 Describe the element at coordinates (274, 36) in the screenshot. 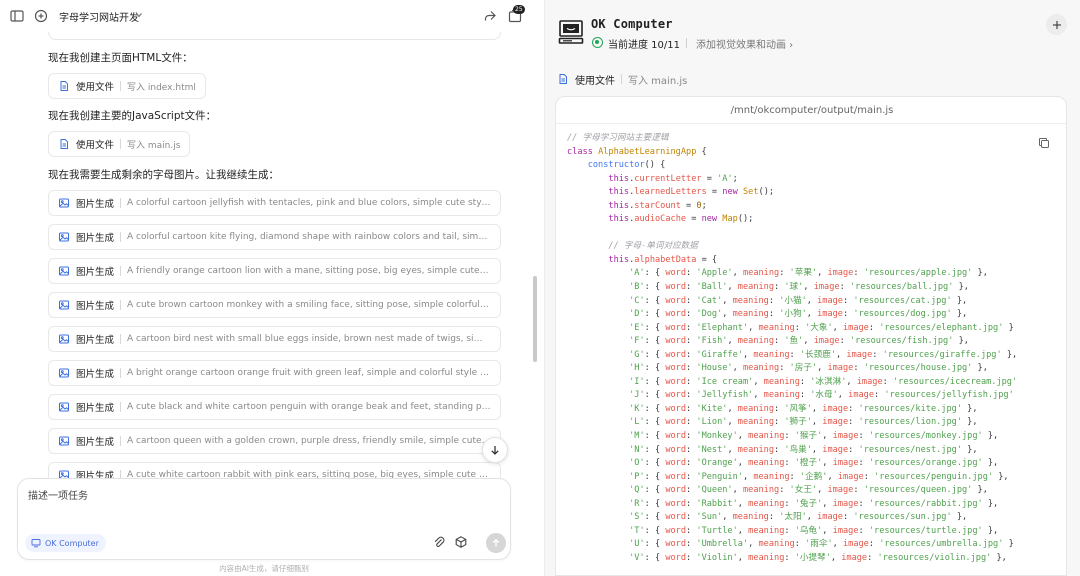

I see `previous-tool-card` at that location.